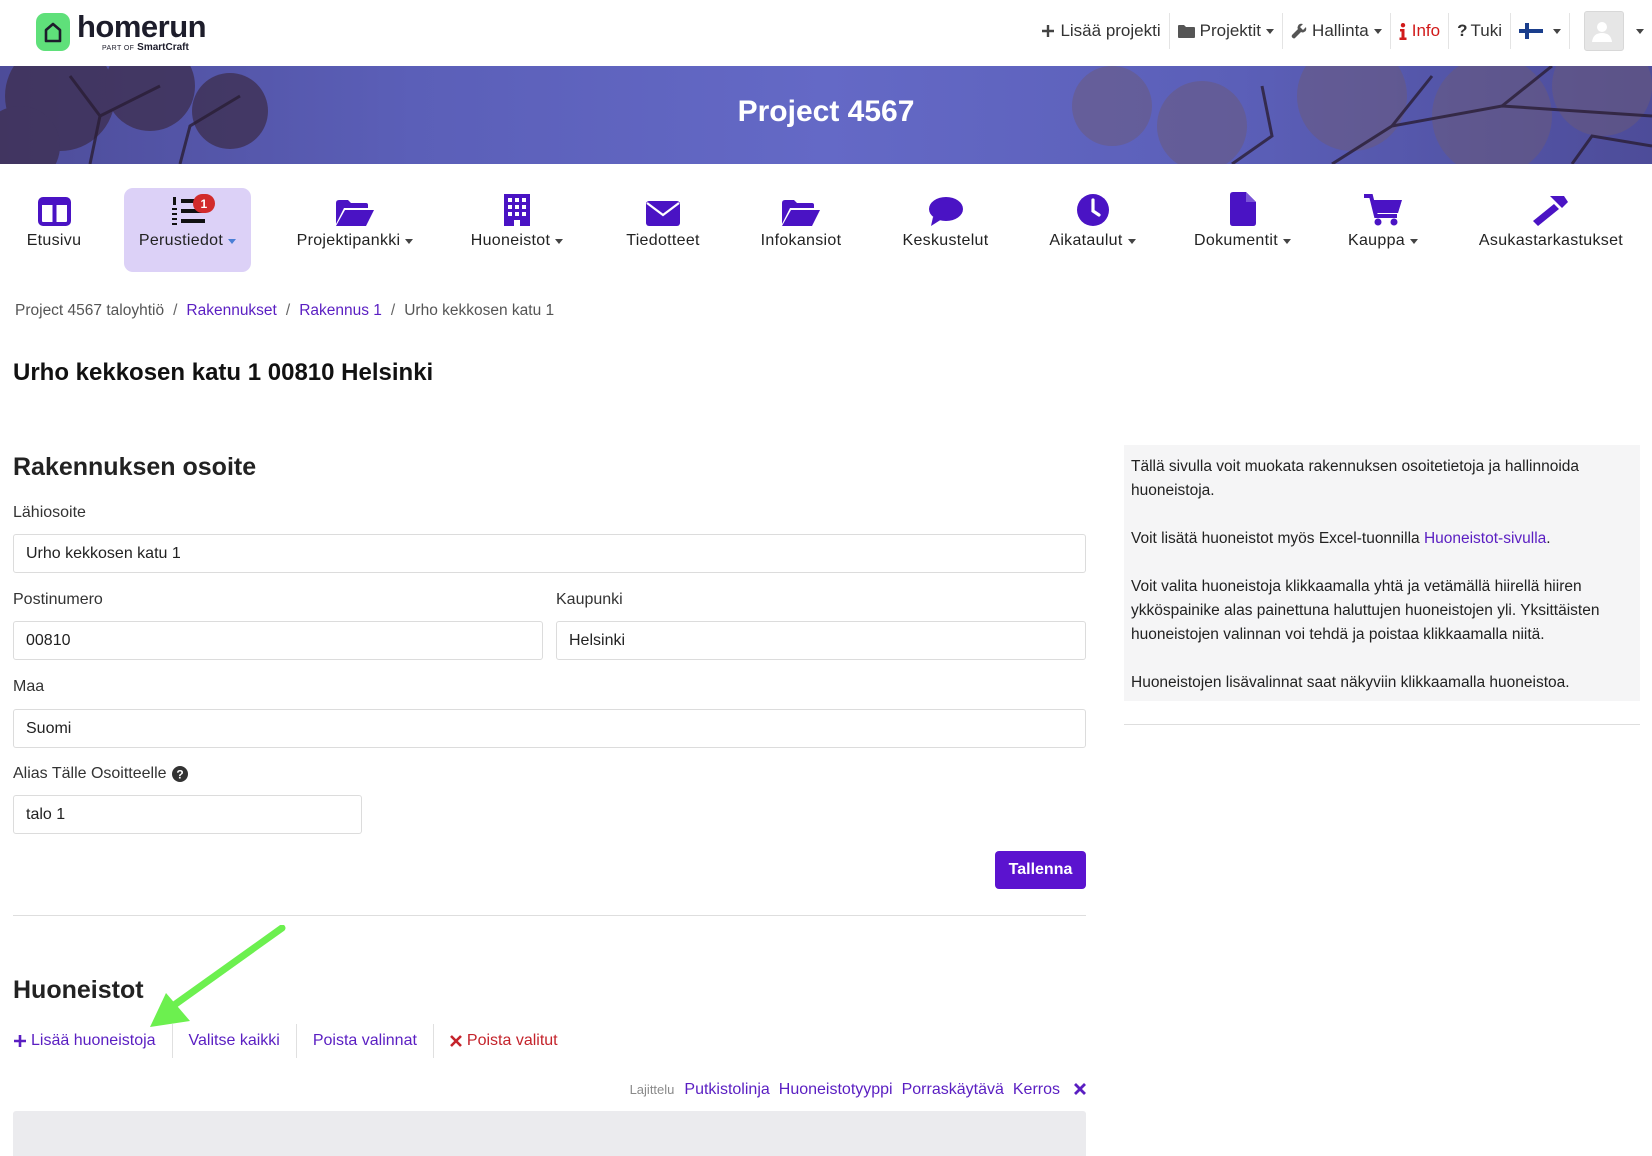 This screenshot has height=1156, width=1652. What do you see at coordinates (1242, 209) in the screenshot?
I see `file-icon` at bounding box center [1242, 209].